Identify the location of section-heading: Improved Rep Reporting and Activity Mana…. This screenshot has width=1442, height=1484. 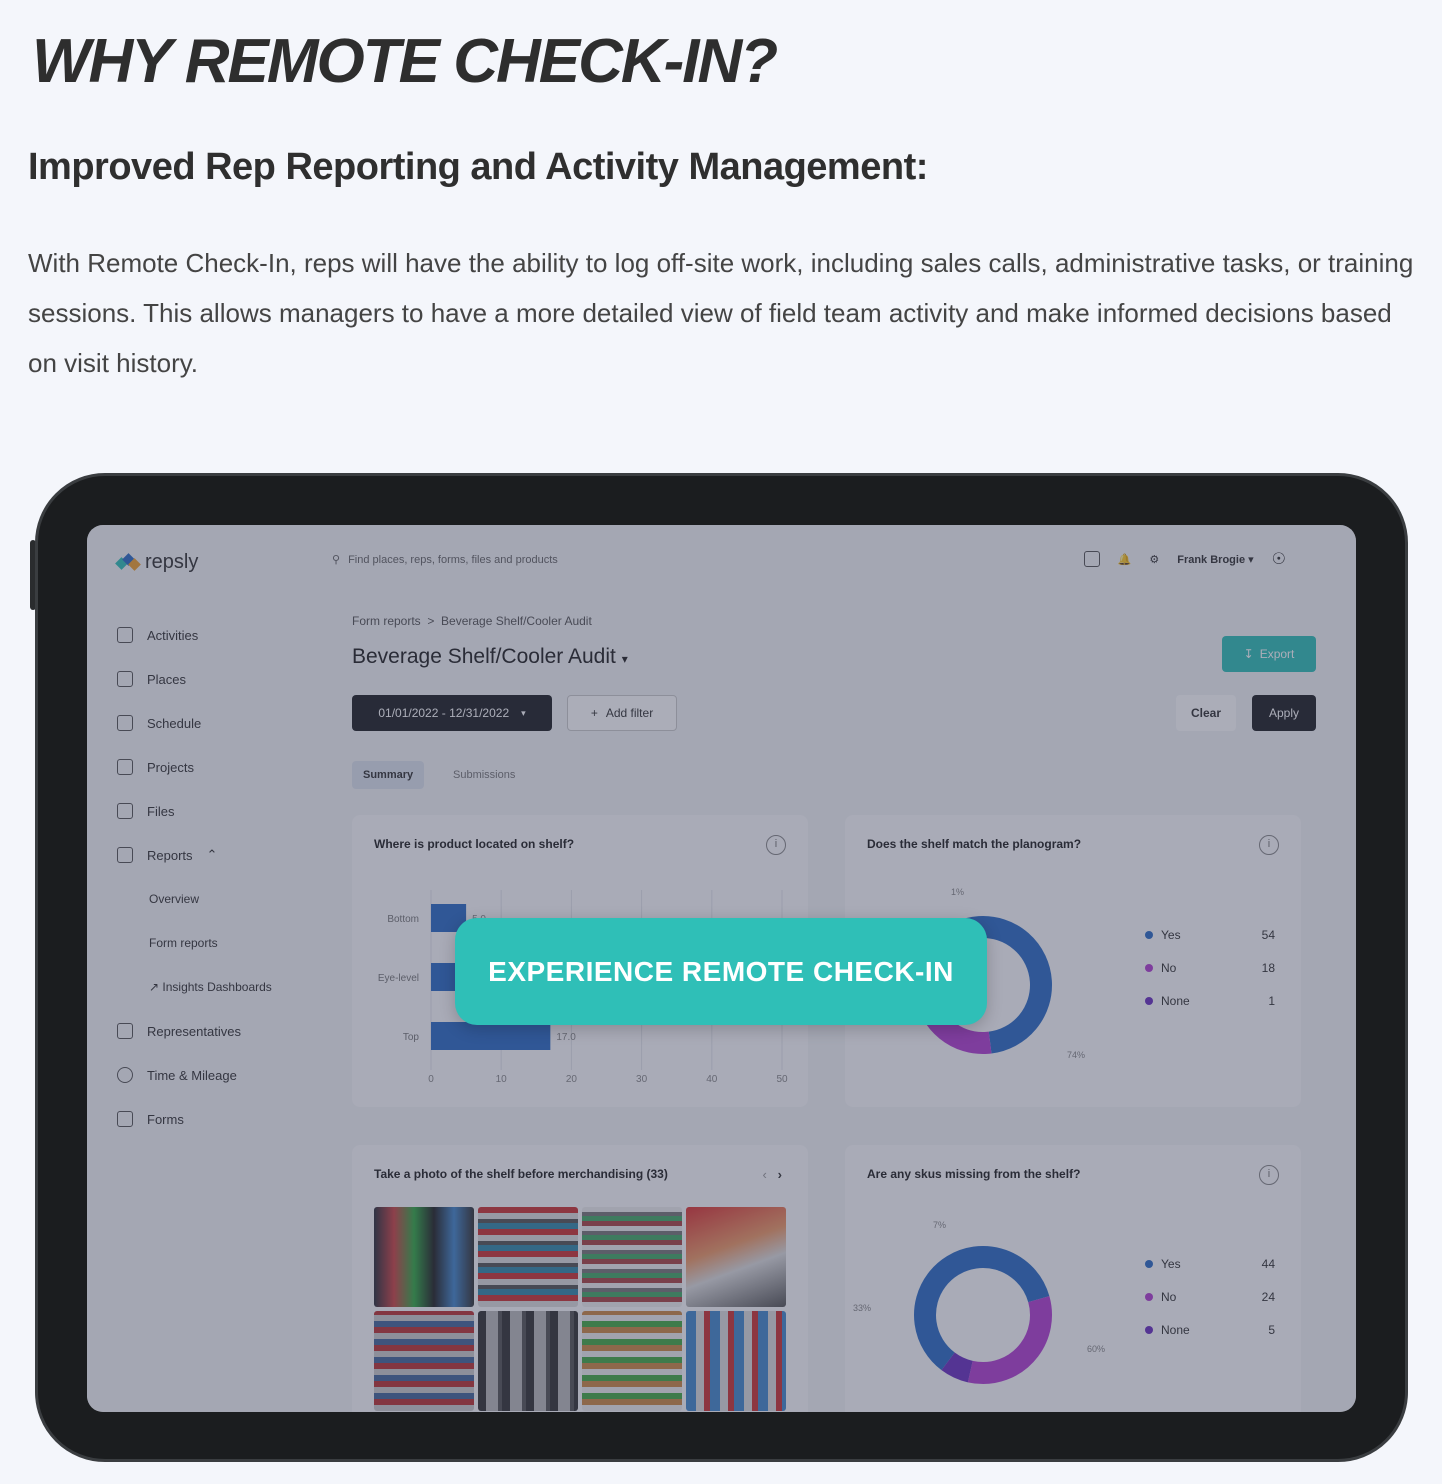
(478, 167).